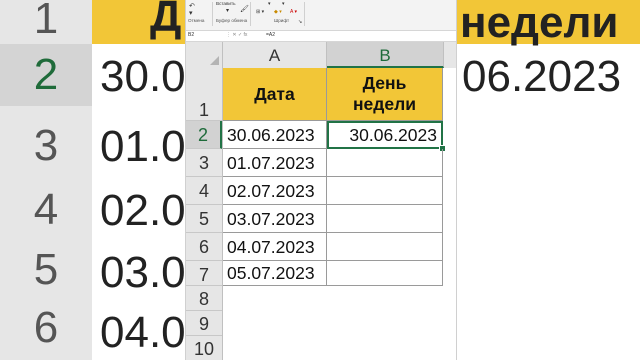  Describe the element at coordinates (214, 60) in the screenshot. I see `select-all-triangle-icon` at that location.